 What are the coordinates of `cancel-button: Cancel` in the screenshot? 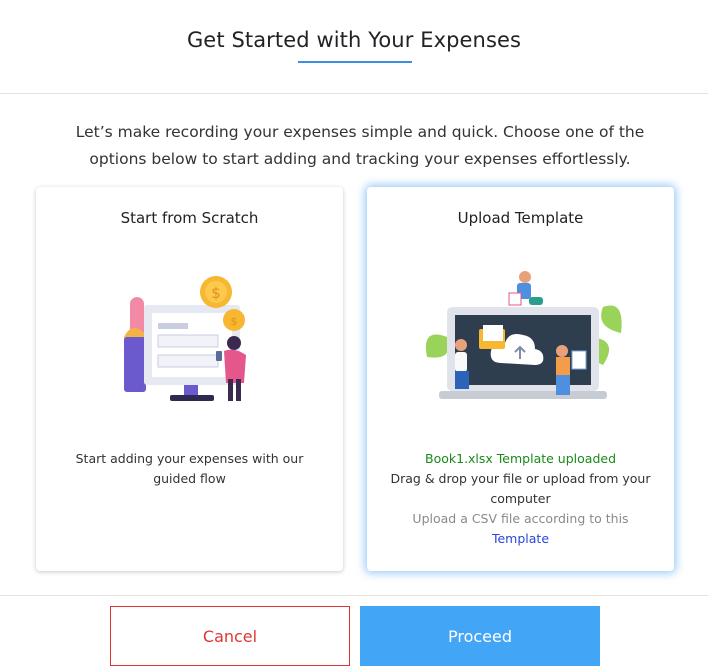 It's located at (230, 636).